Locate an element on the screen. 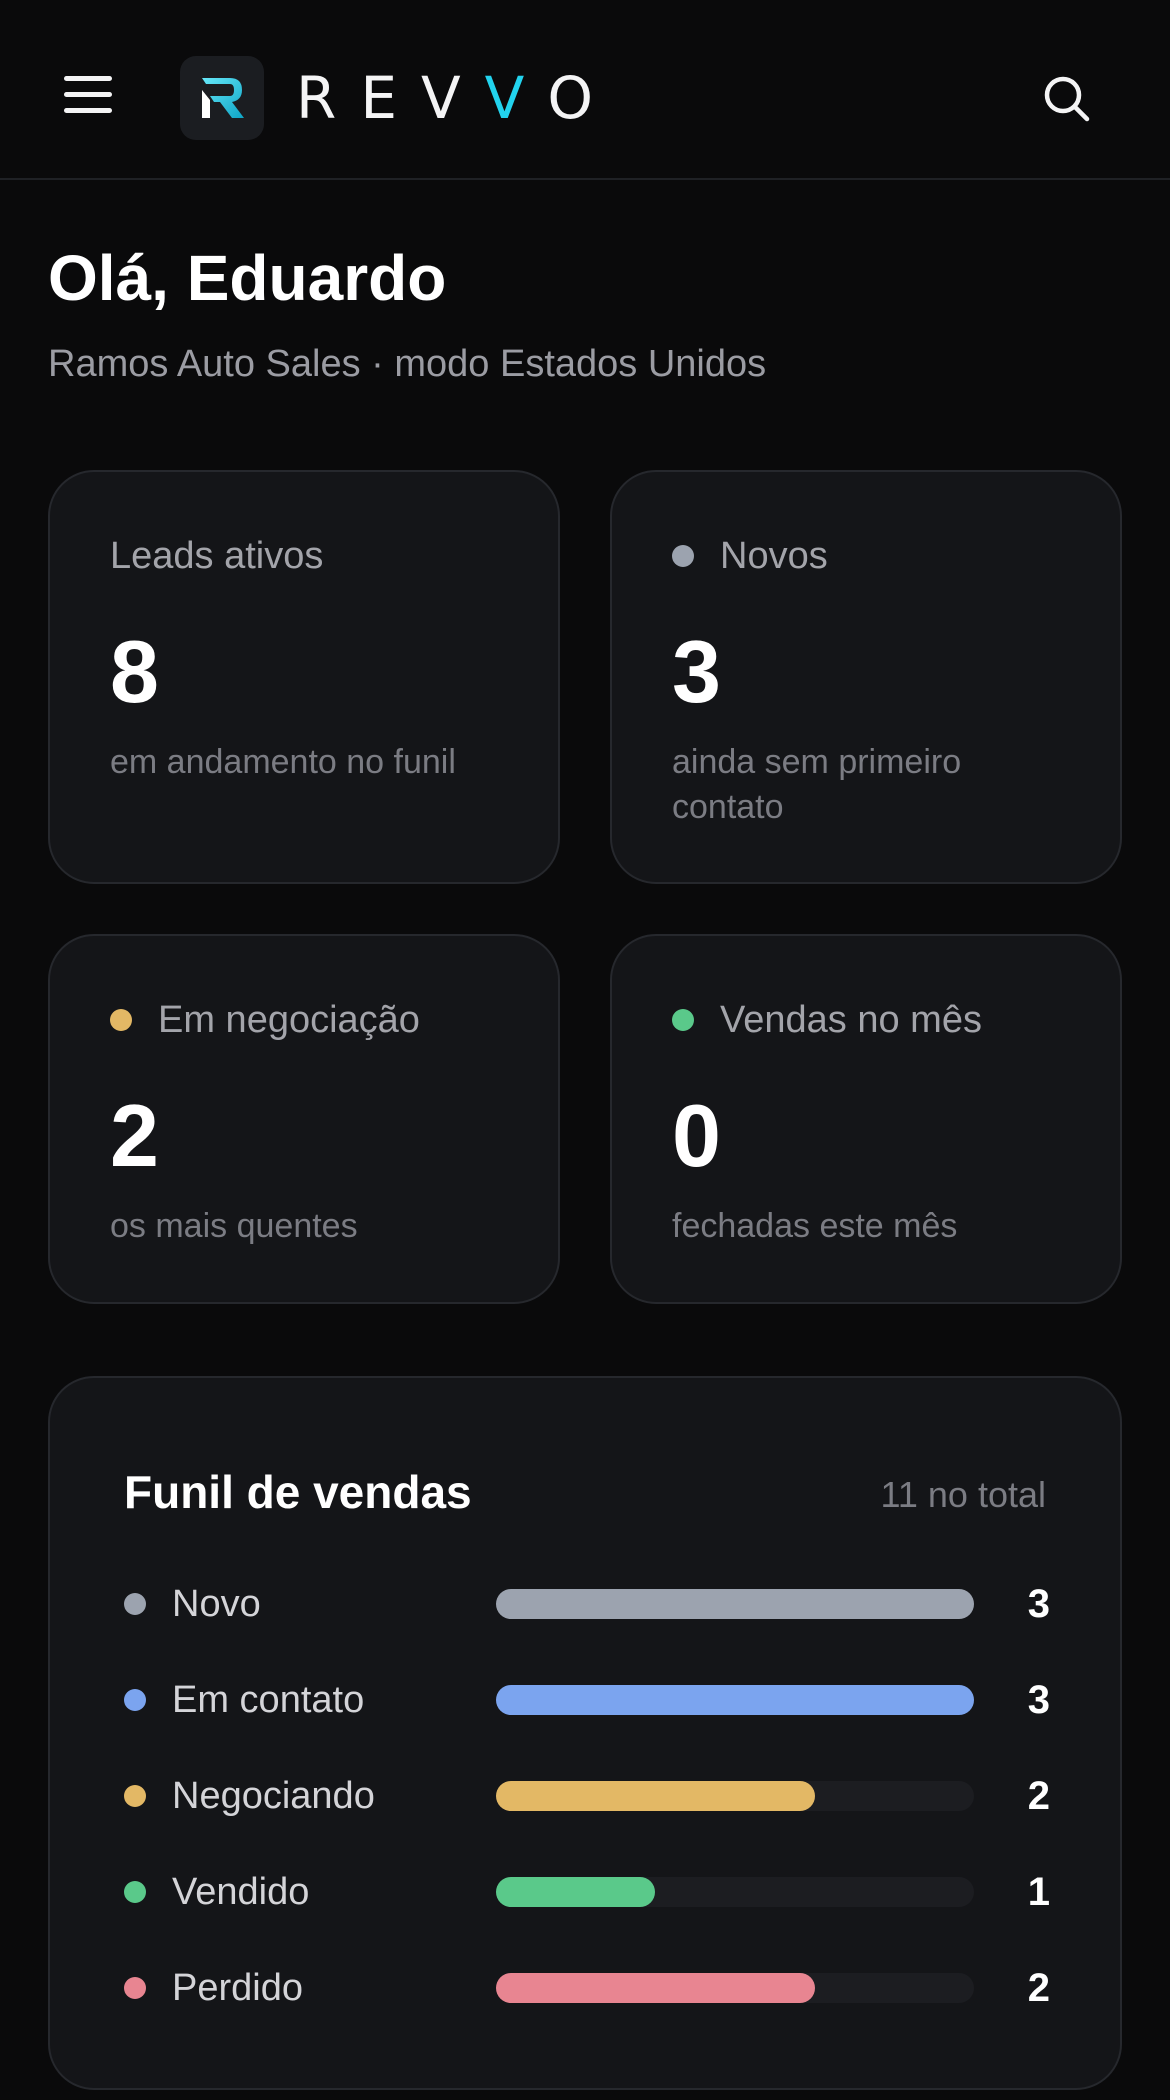 The image size is (1170, 2100). stage-label: Vendido is located at coordinates (241, 1892).